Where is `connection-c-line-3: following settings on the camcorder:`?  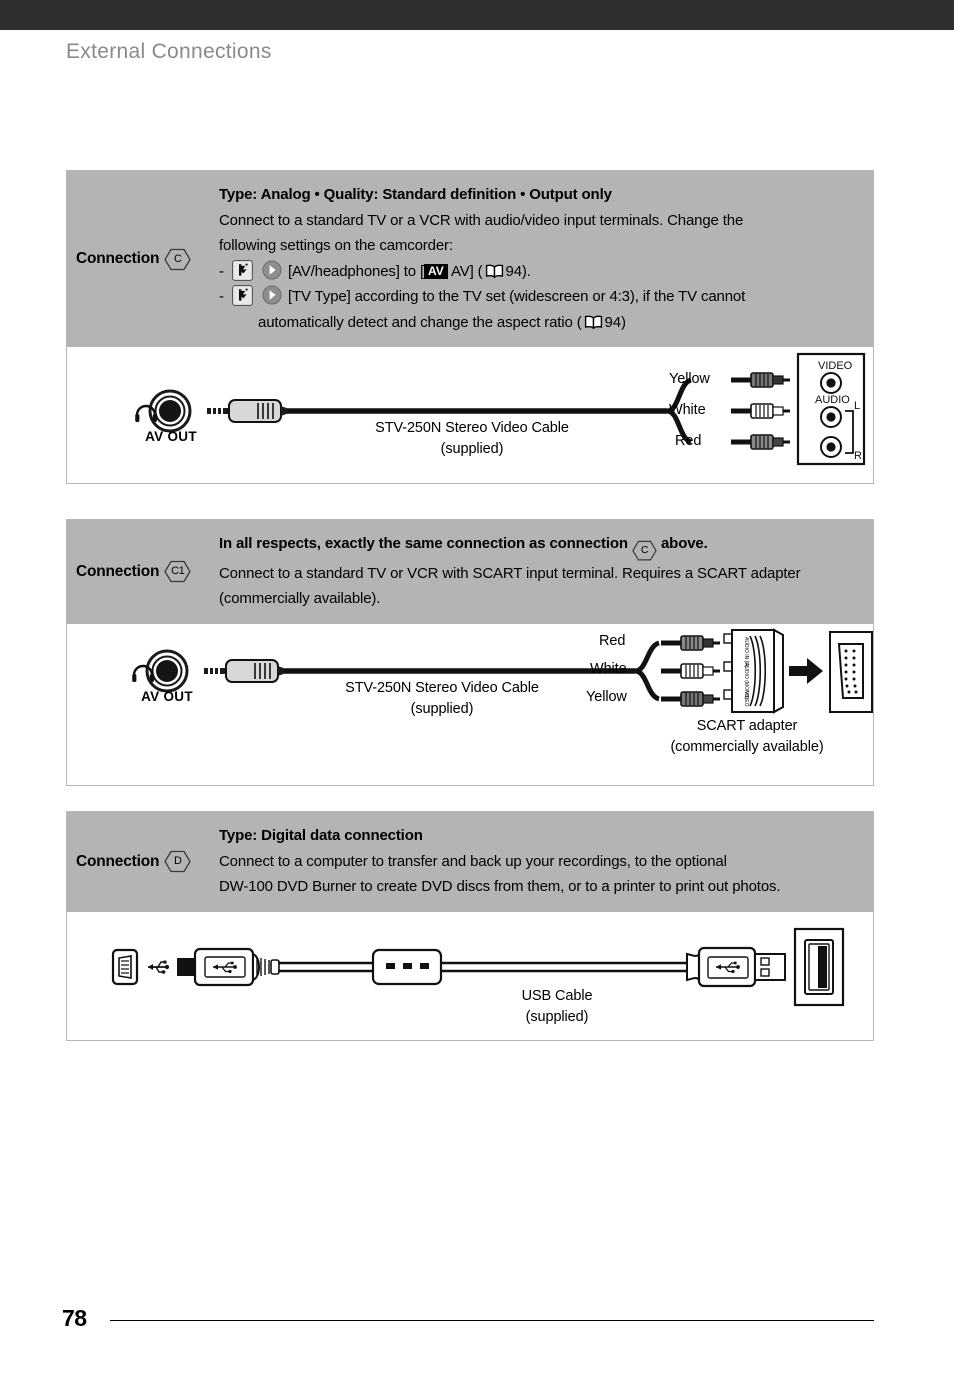
connection-c-line-3: following settings on the camcorder: is located at coordinates (336, 245).